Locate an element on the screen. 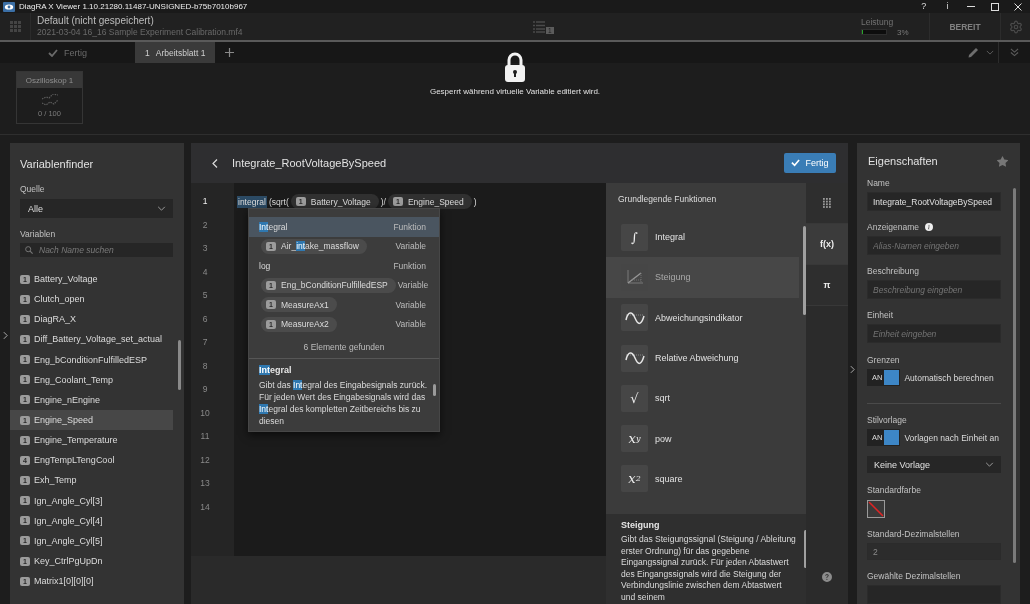 The width and height of the screenshot is (1030, 604). function-item: √ sqrt is located at coordinates (702, 398).